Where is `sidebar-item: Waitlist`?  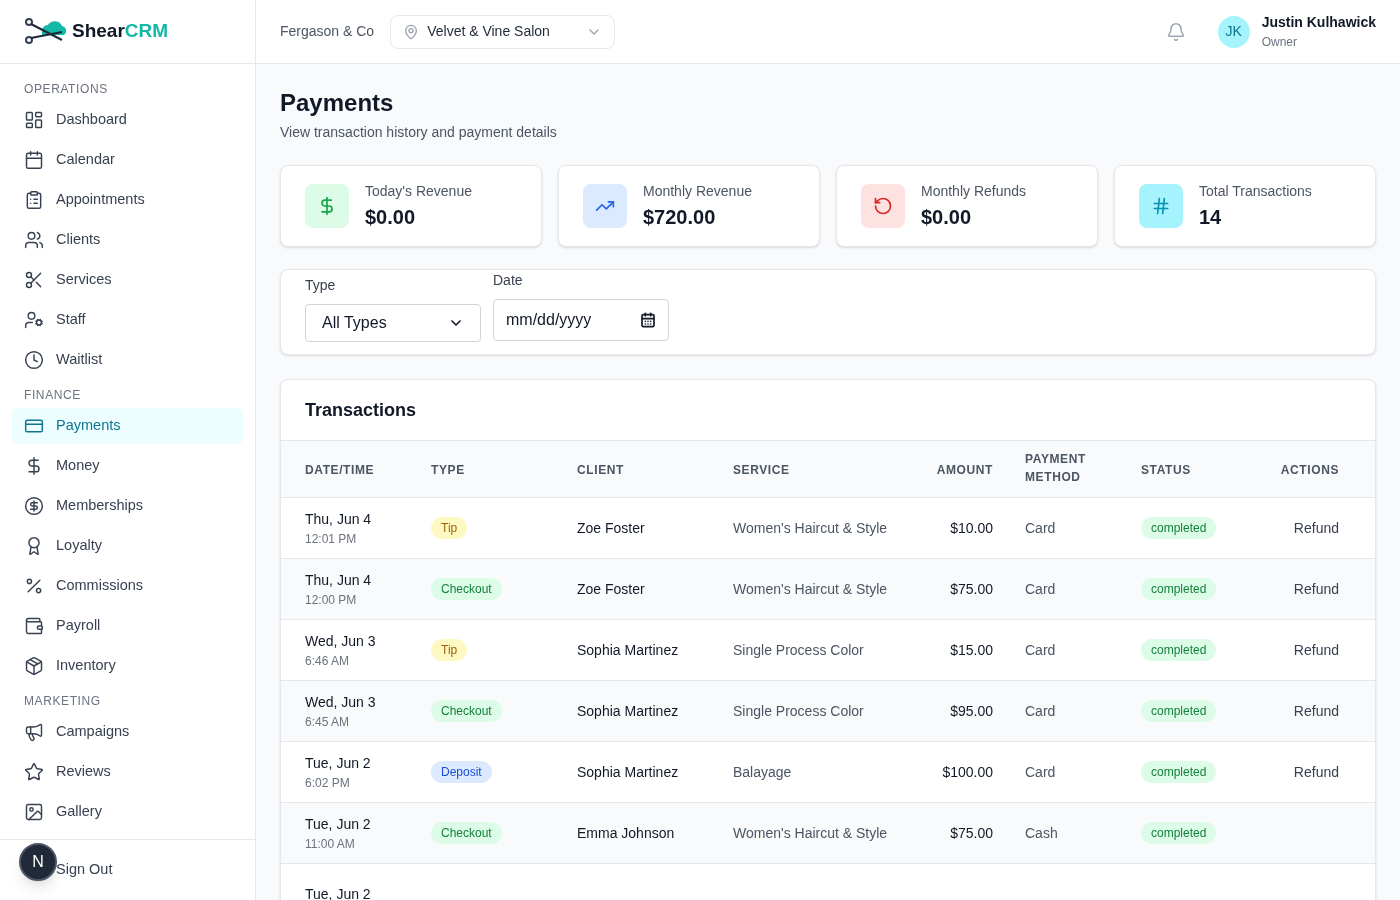
sidebar-item: Waitlist is located at coordinates (127, 360).